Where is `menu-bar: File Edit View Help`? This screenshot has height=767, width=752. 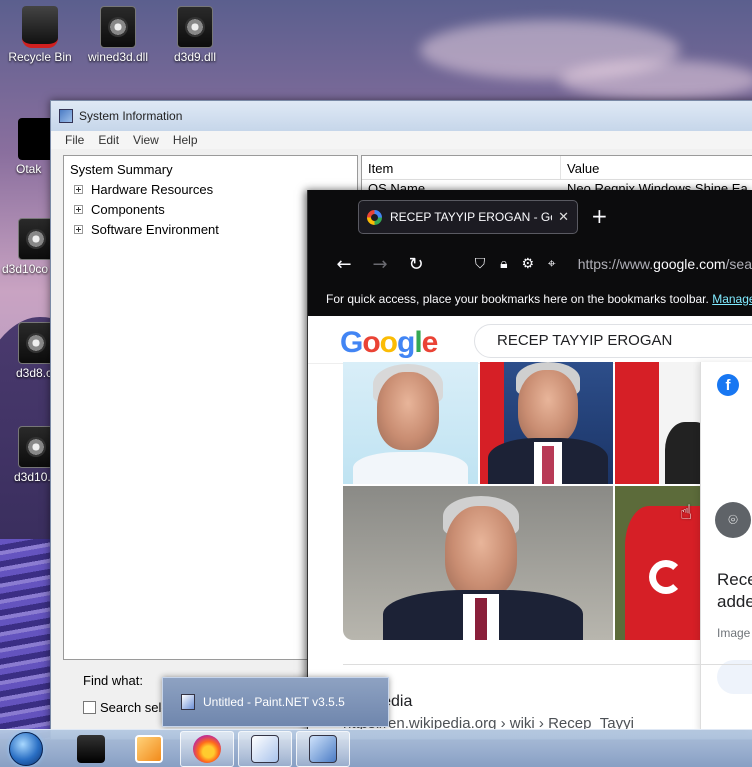 menu-bar: File Edit View Help is located at coordinates (401, 140).